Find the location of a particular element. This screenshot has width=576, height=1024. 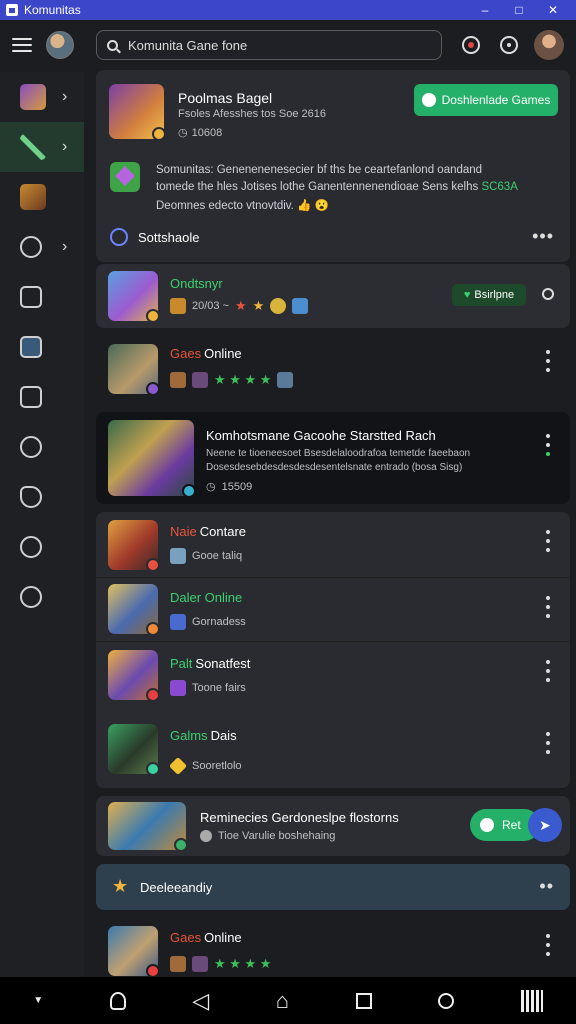

home-icon: ⌂ is located at coordinates (282, 1001).